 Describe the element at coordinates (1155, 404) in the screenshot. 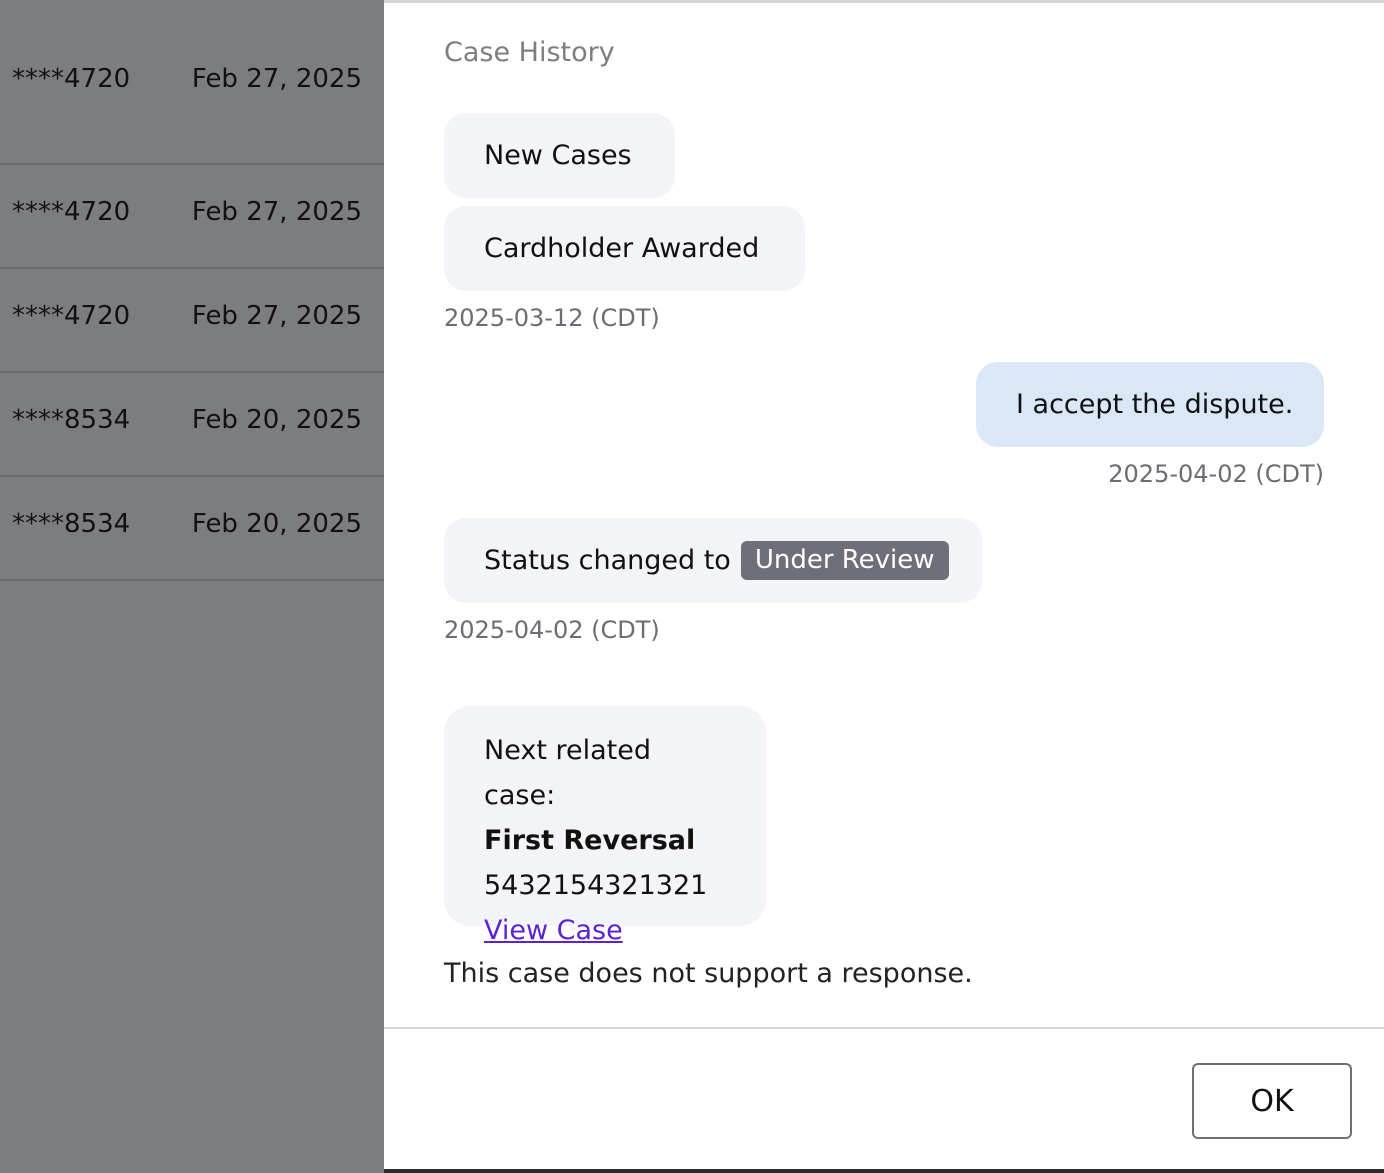

I see `message-text: I accept the dispute.` at that location.